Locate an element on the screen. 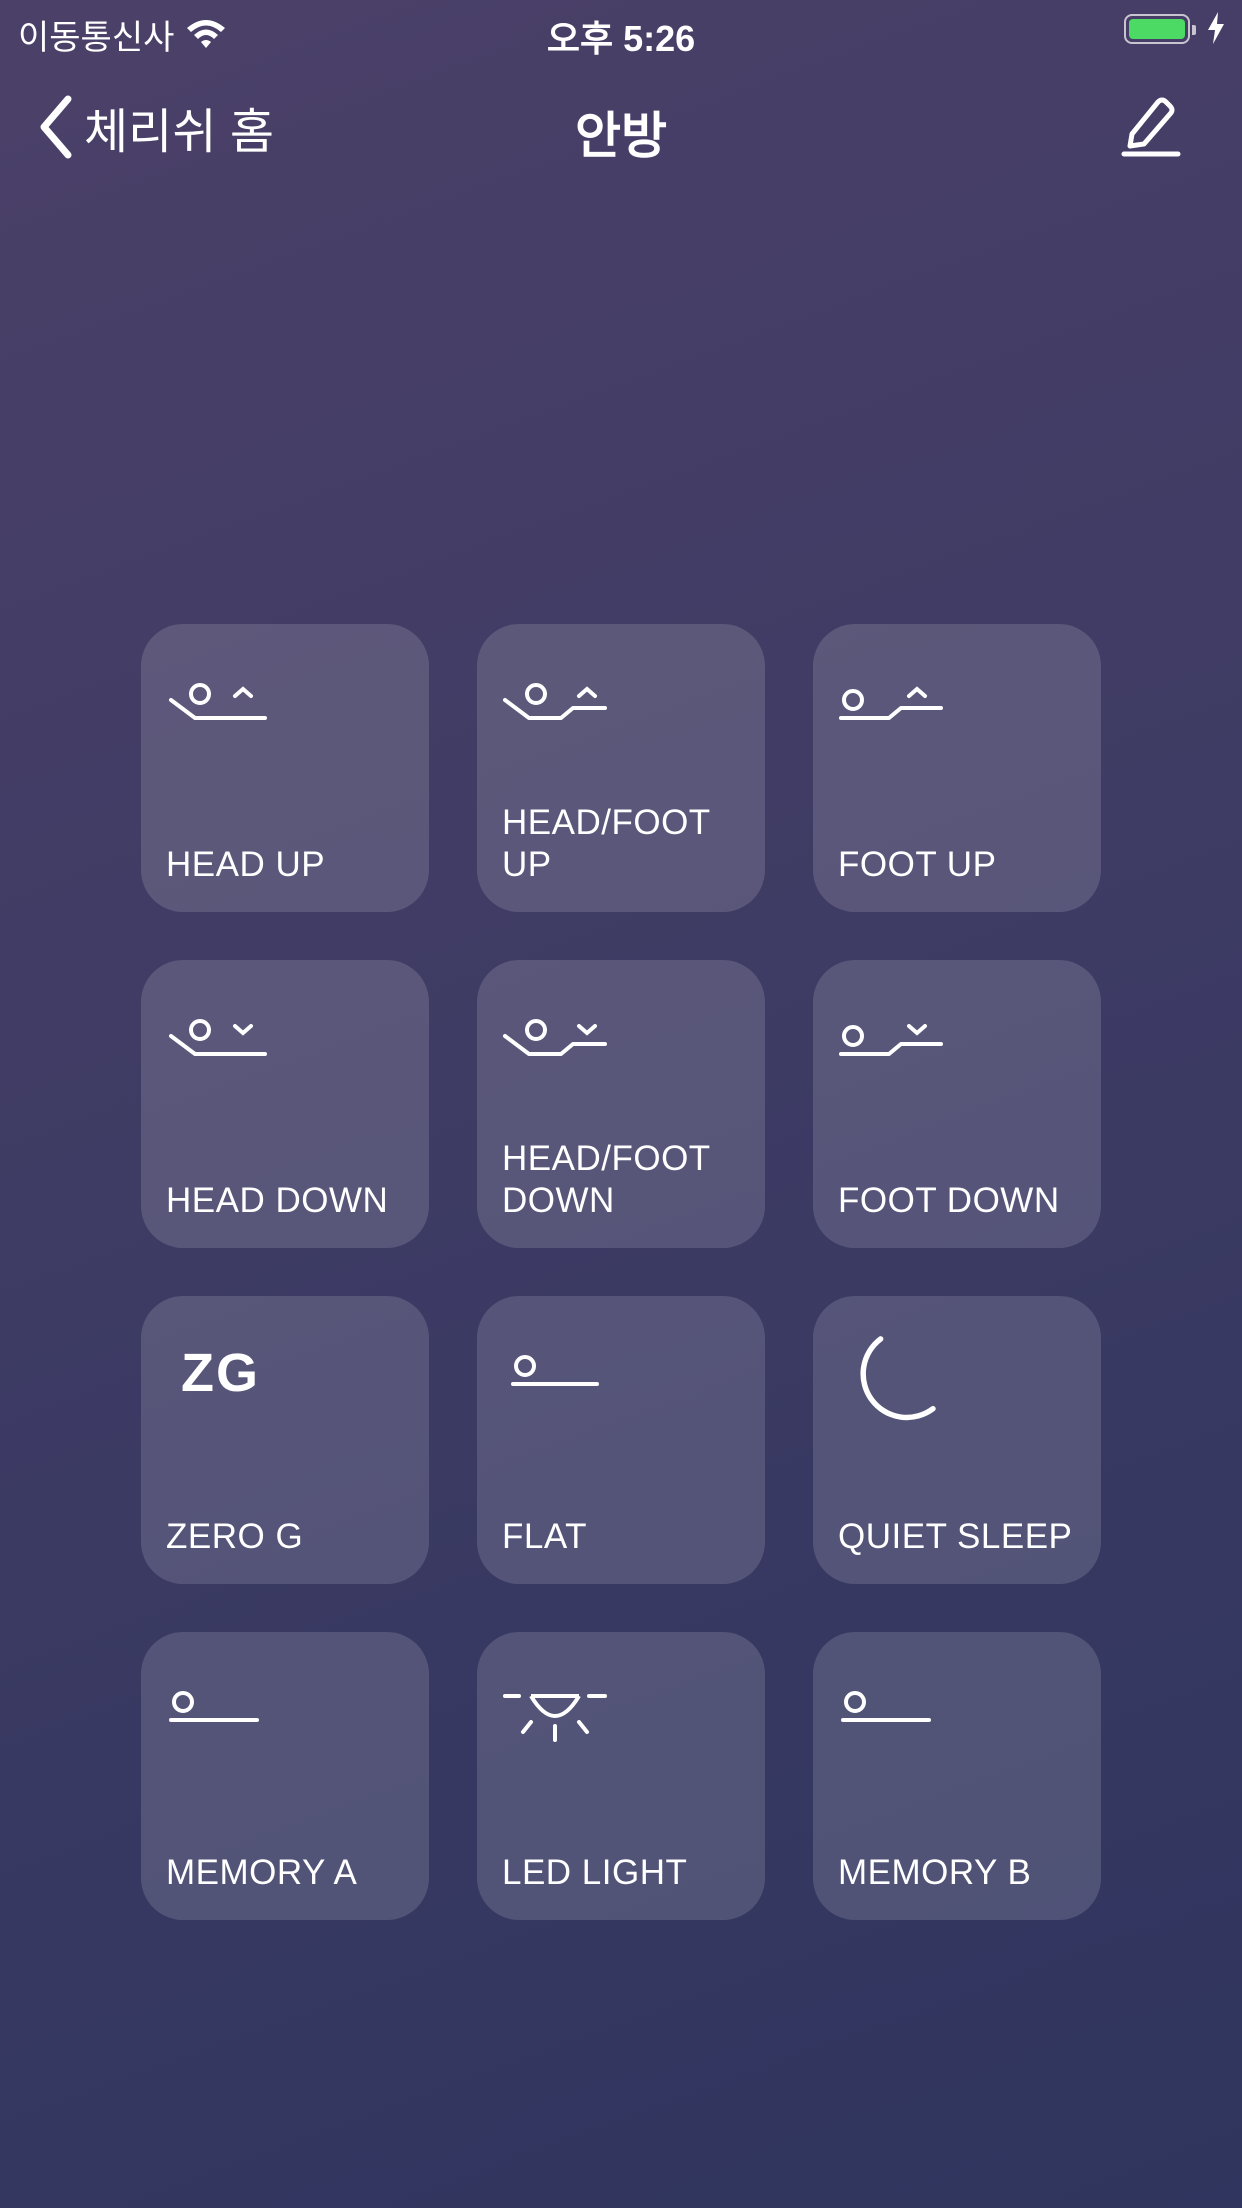 This screenshot has height=2208, width=1242. status-bar: 이동통신사 오후 5:26 is located at coordinates (621, 30).